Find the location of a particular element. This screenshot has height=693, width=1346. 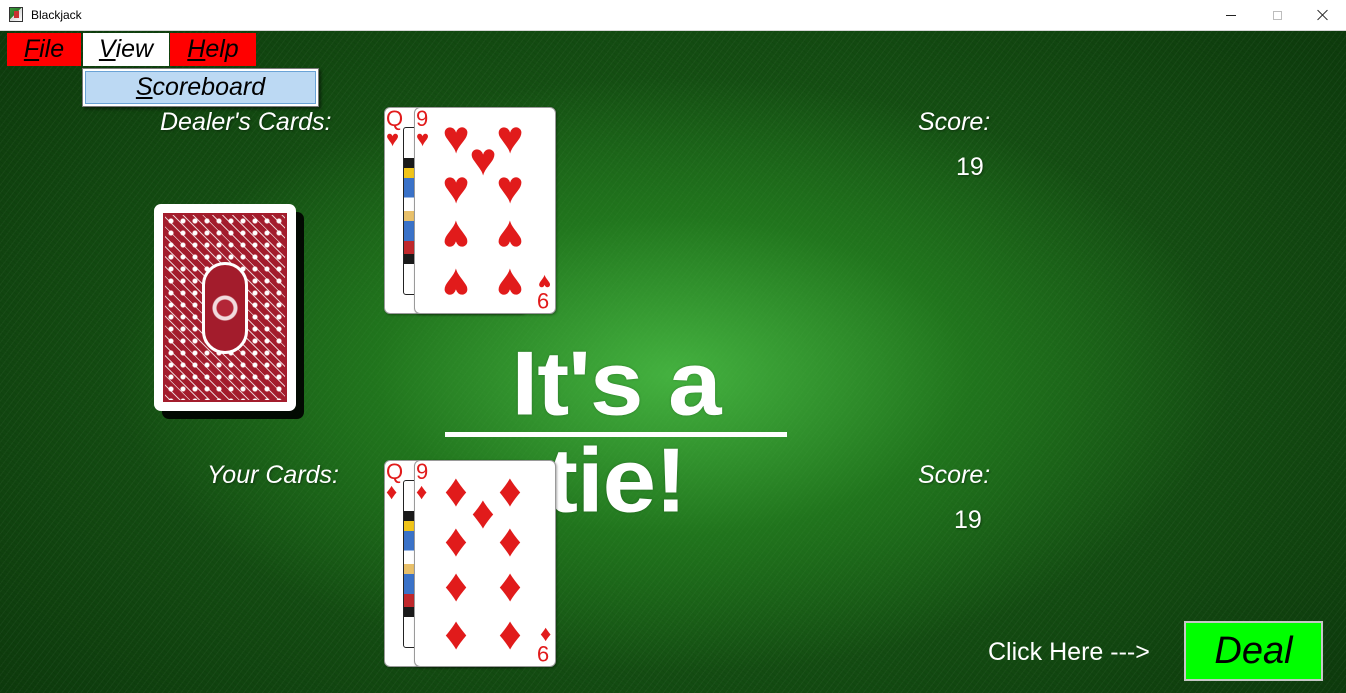

menu-file-label: ile is located at coordinates (52, 49).